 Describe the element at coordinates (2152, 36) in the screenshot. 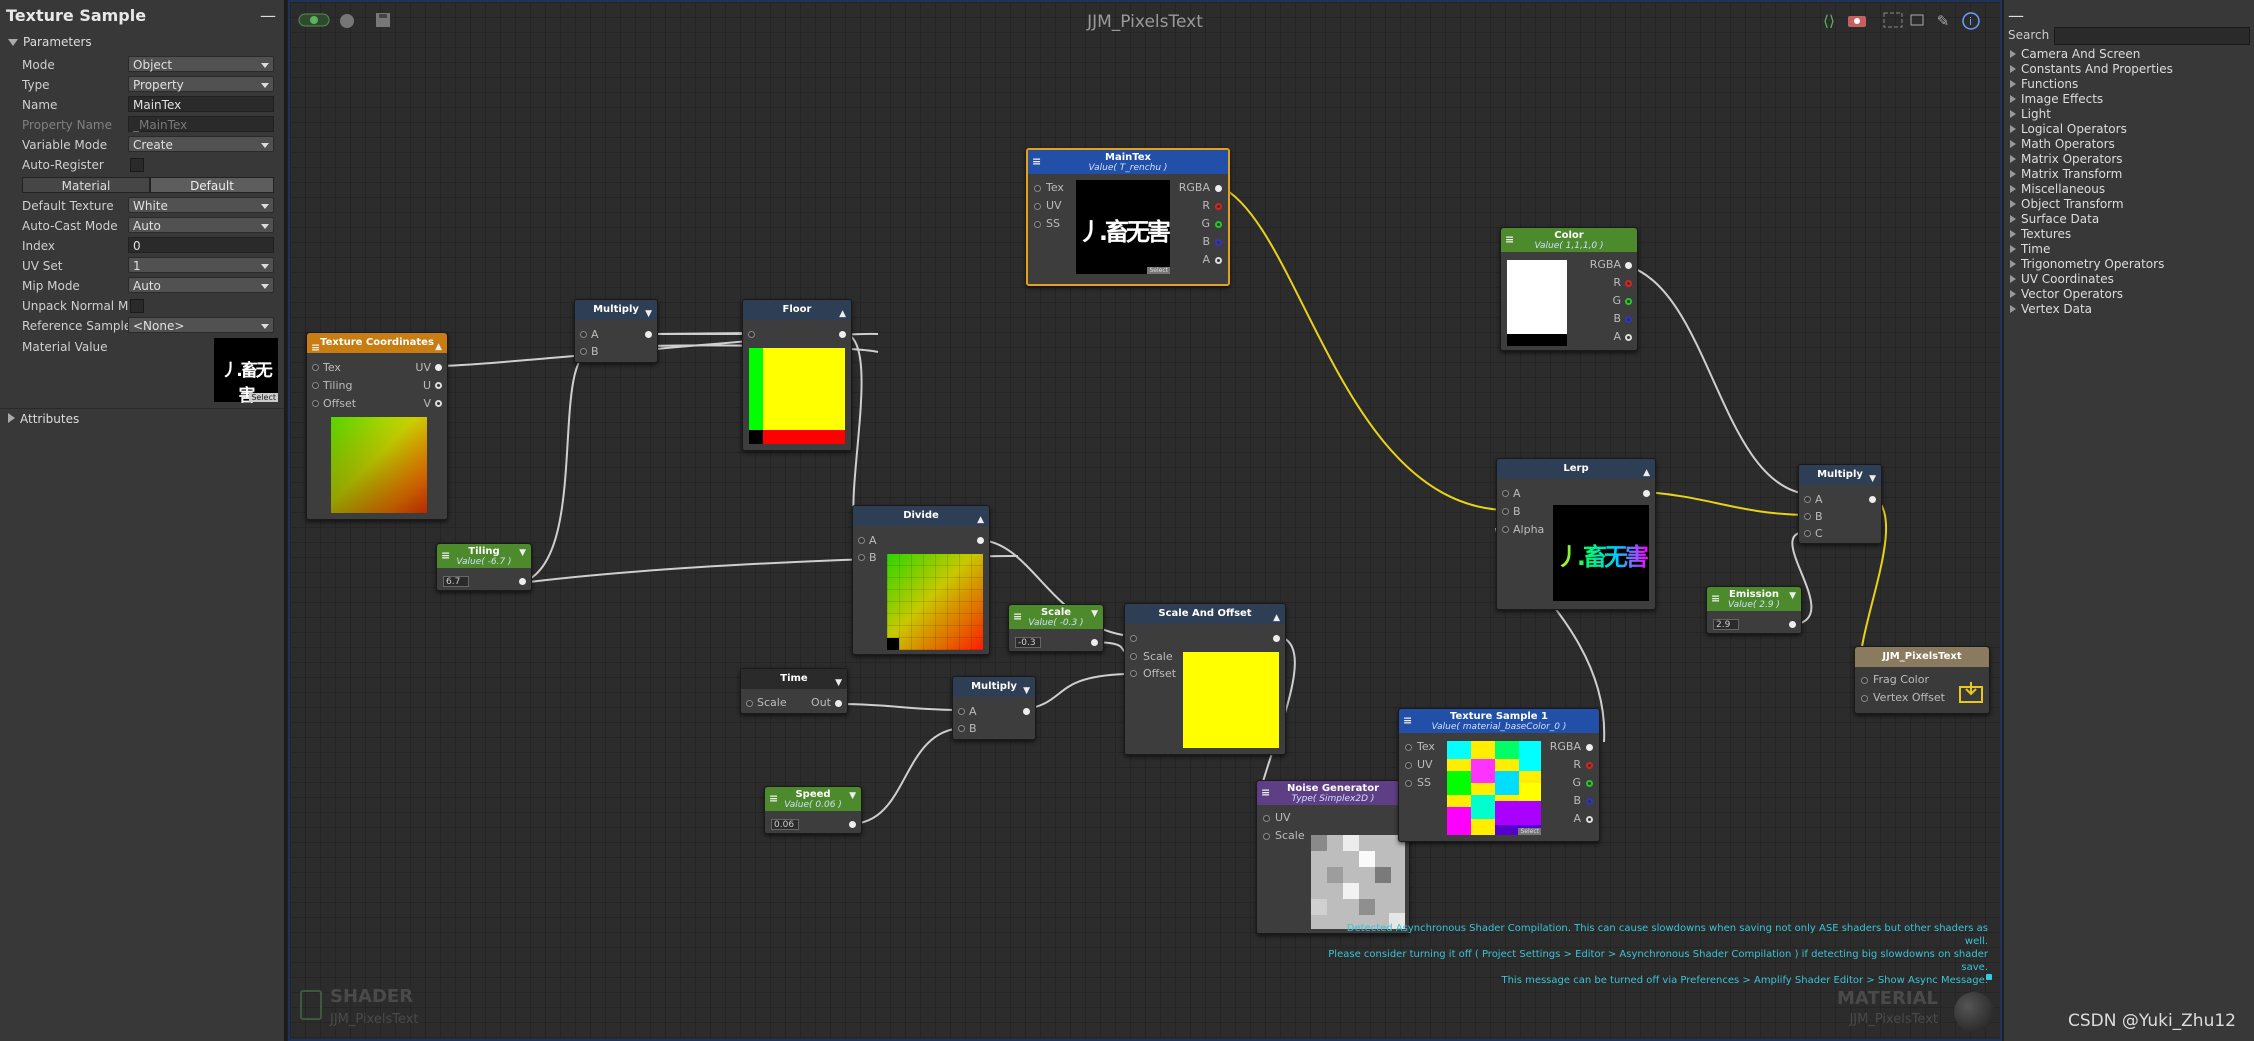

I see `search-input` at that location.